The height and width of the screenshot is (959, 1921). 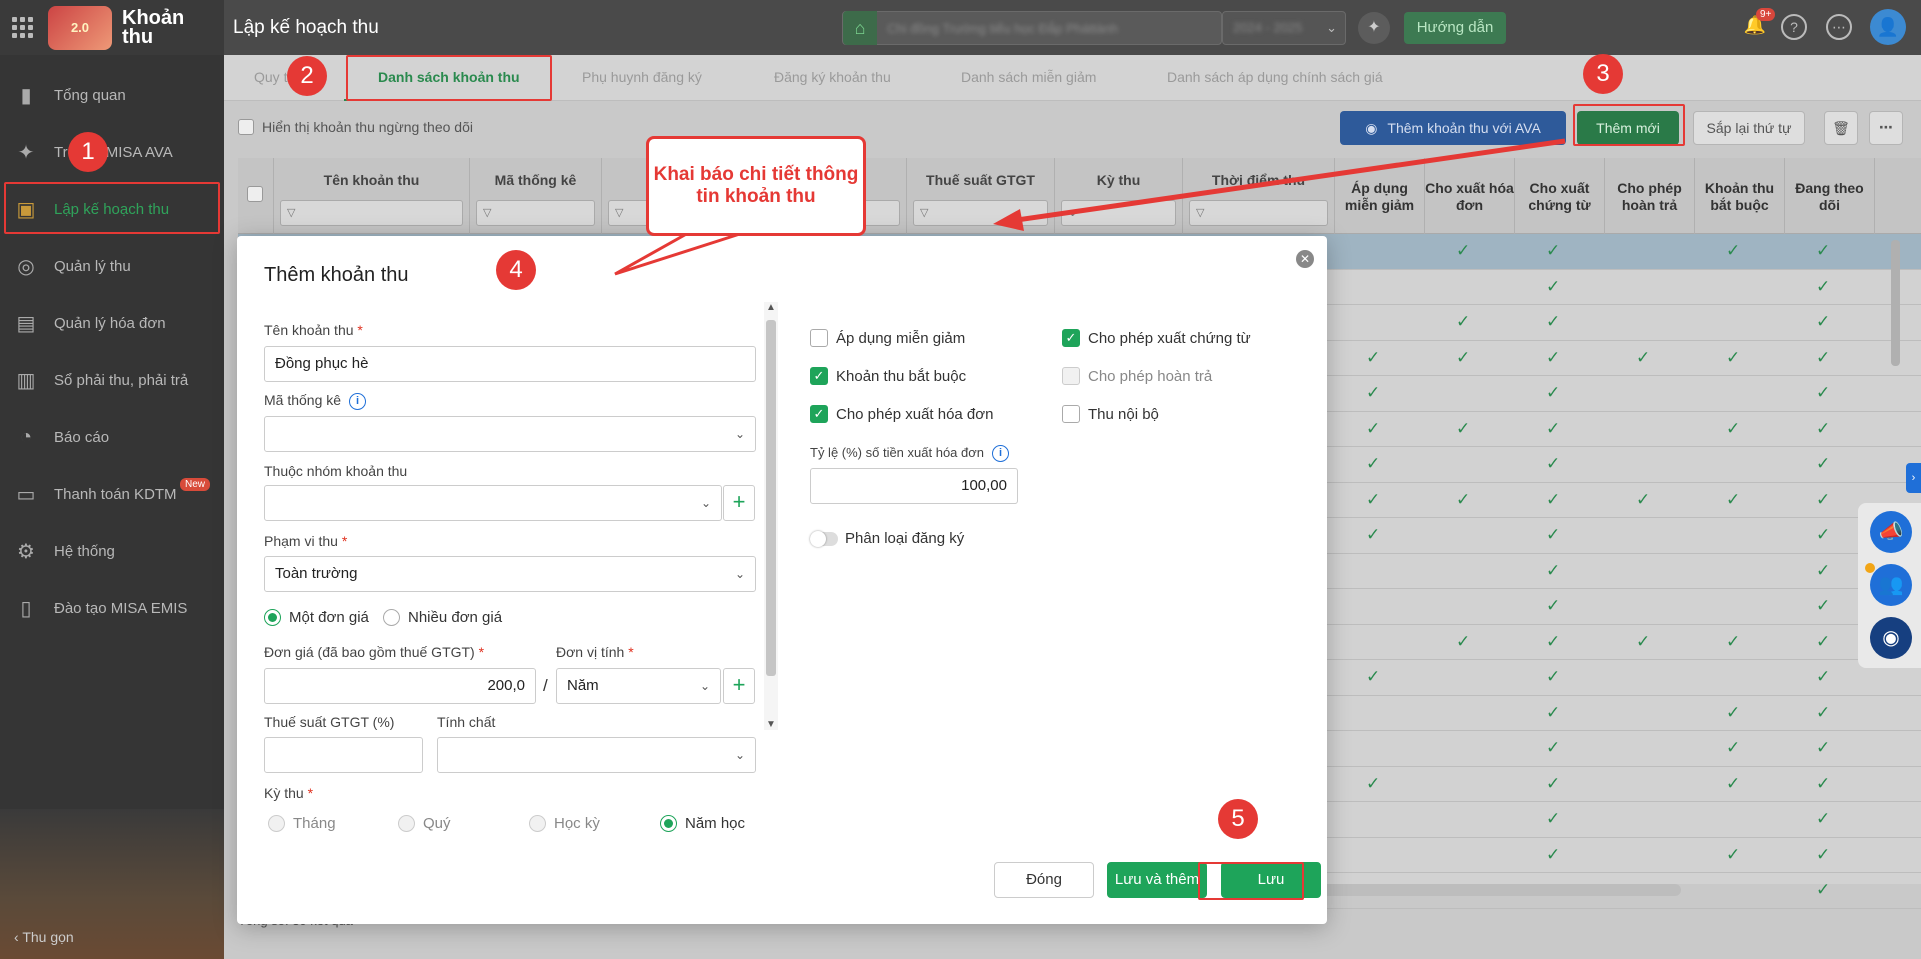 What do you see at coordinates (1895, 303) in the screenshot?
I see `vertical-scrollbar` at bounding box center [1895, 303].